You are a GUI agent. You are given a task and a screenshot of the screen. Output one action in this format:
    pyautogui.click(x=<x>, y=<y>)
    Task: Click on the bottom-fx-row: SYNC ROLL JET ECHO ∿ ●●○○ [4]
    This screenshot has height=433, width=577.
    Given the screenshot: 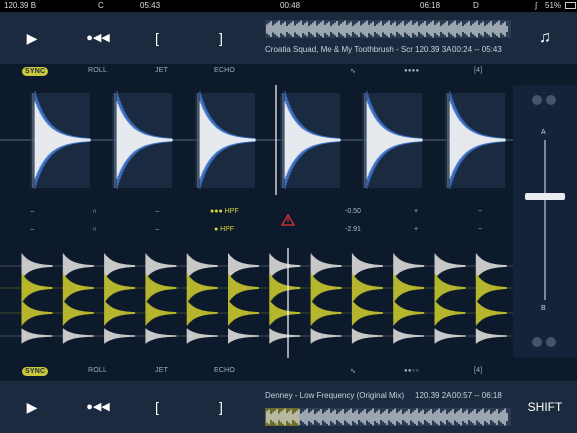 What is the action you would take?
    pyautogui.click(x=256, y=373)
    